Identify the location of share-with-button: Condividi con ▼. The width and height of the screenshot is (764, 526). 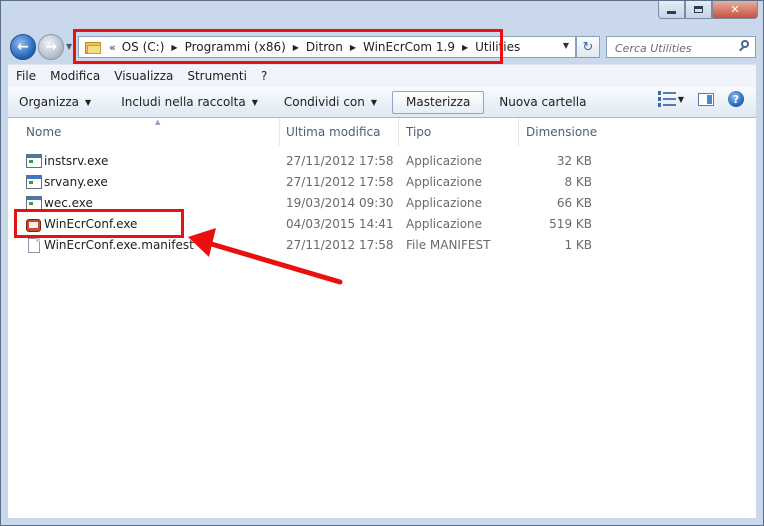
(330, 102).